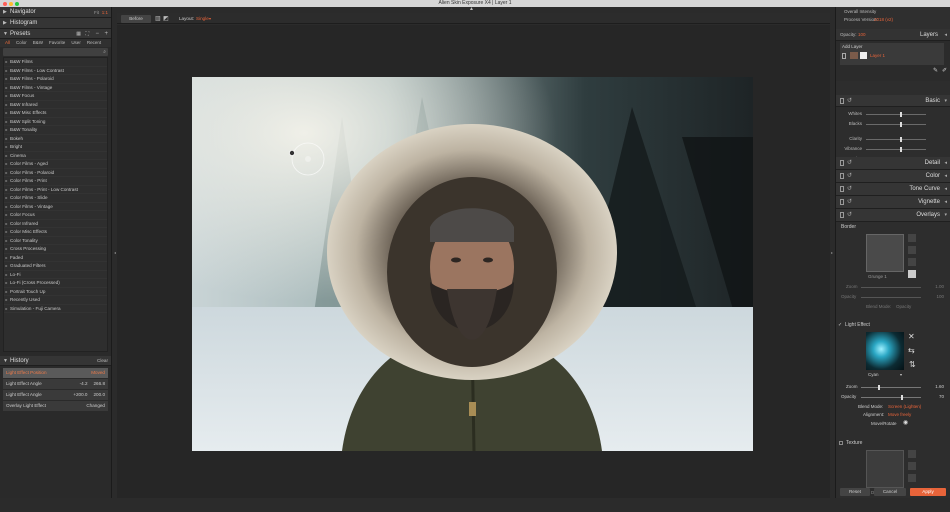  What do you see at coordinates (105, 12) in the screenshot?
I see `navigator-zoom: 1:1` at bounding box center [105, 12].